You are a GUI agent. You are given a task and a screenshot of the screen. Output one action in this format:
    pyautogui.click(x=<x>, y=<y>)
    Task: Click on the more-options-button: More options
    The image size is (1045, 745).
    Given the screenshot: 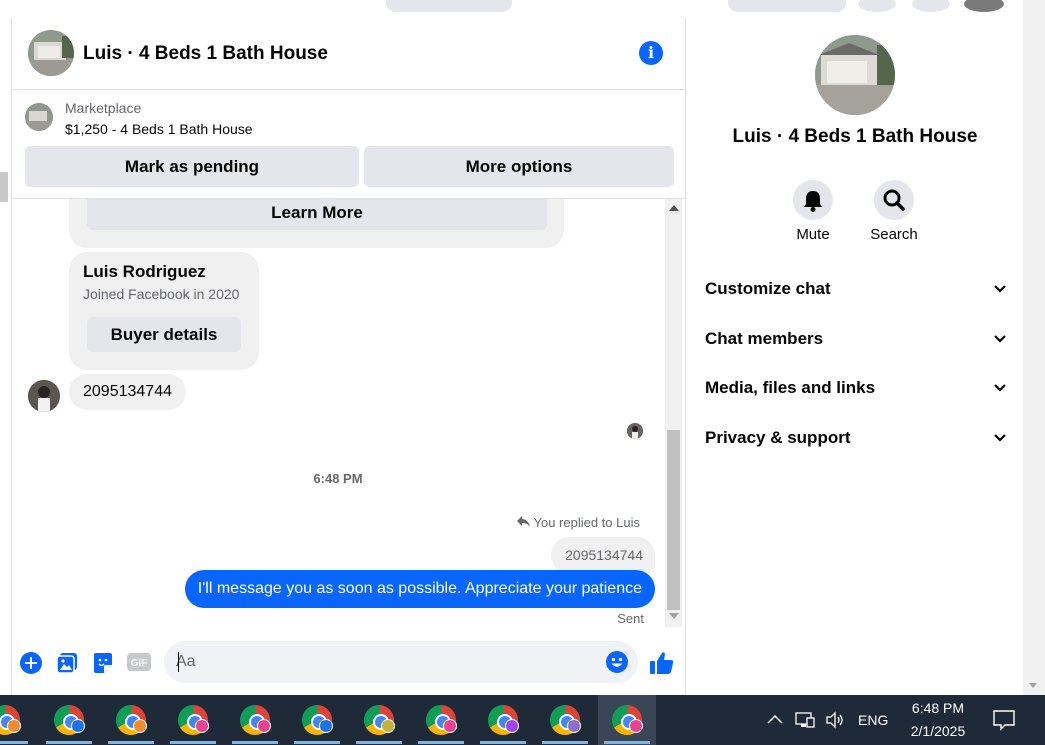 What is the action you would take?
    pyautogui.click(x=519, y=166)
    